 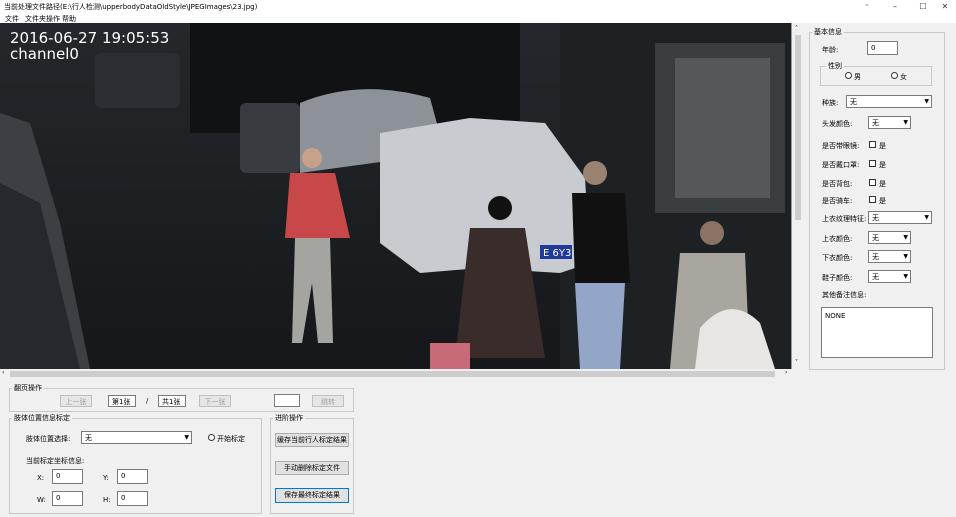 I want to click on gender-label: 性别, so click(x=835, y=66).